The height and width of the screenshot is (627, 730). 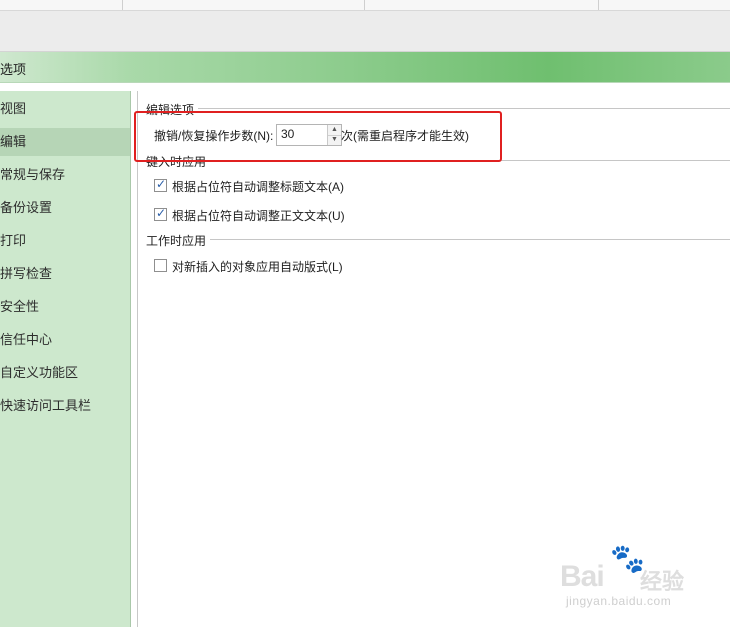 What do you see at coordinates (65, 142) in the screenshot?
I see `sidebar-item-edit: 编辑` at bounding box center [65, 142].